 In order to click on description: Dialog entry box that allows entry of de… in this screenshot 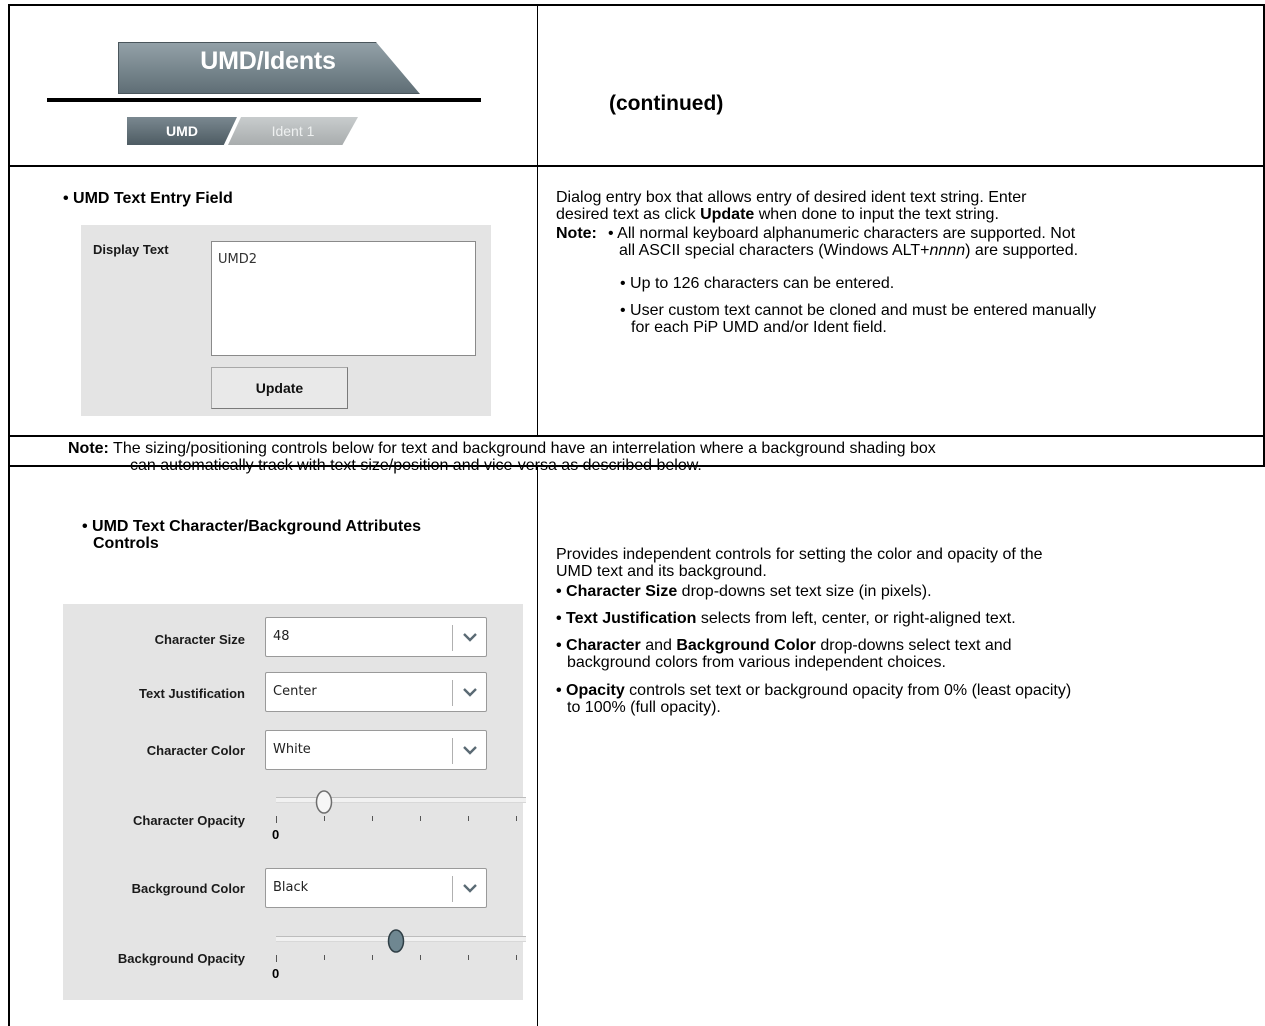, I will do `click(791, 206)`.